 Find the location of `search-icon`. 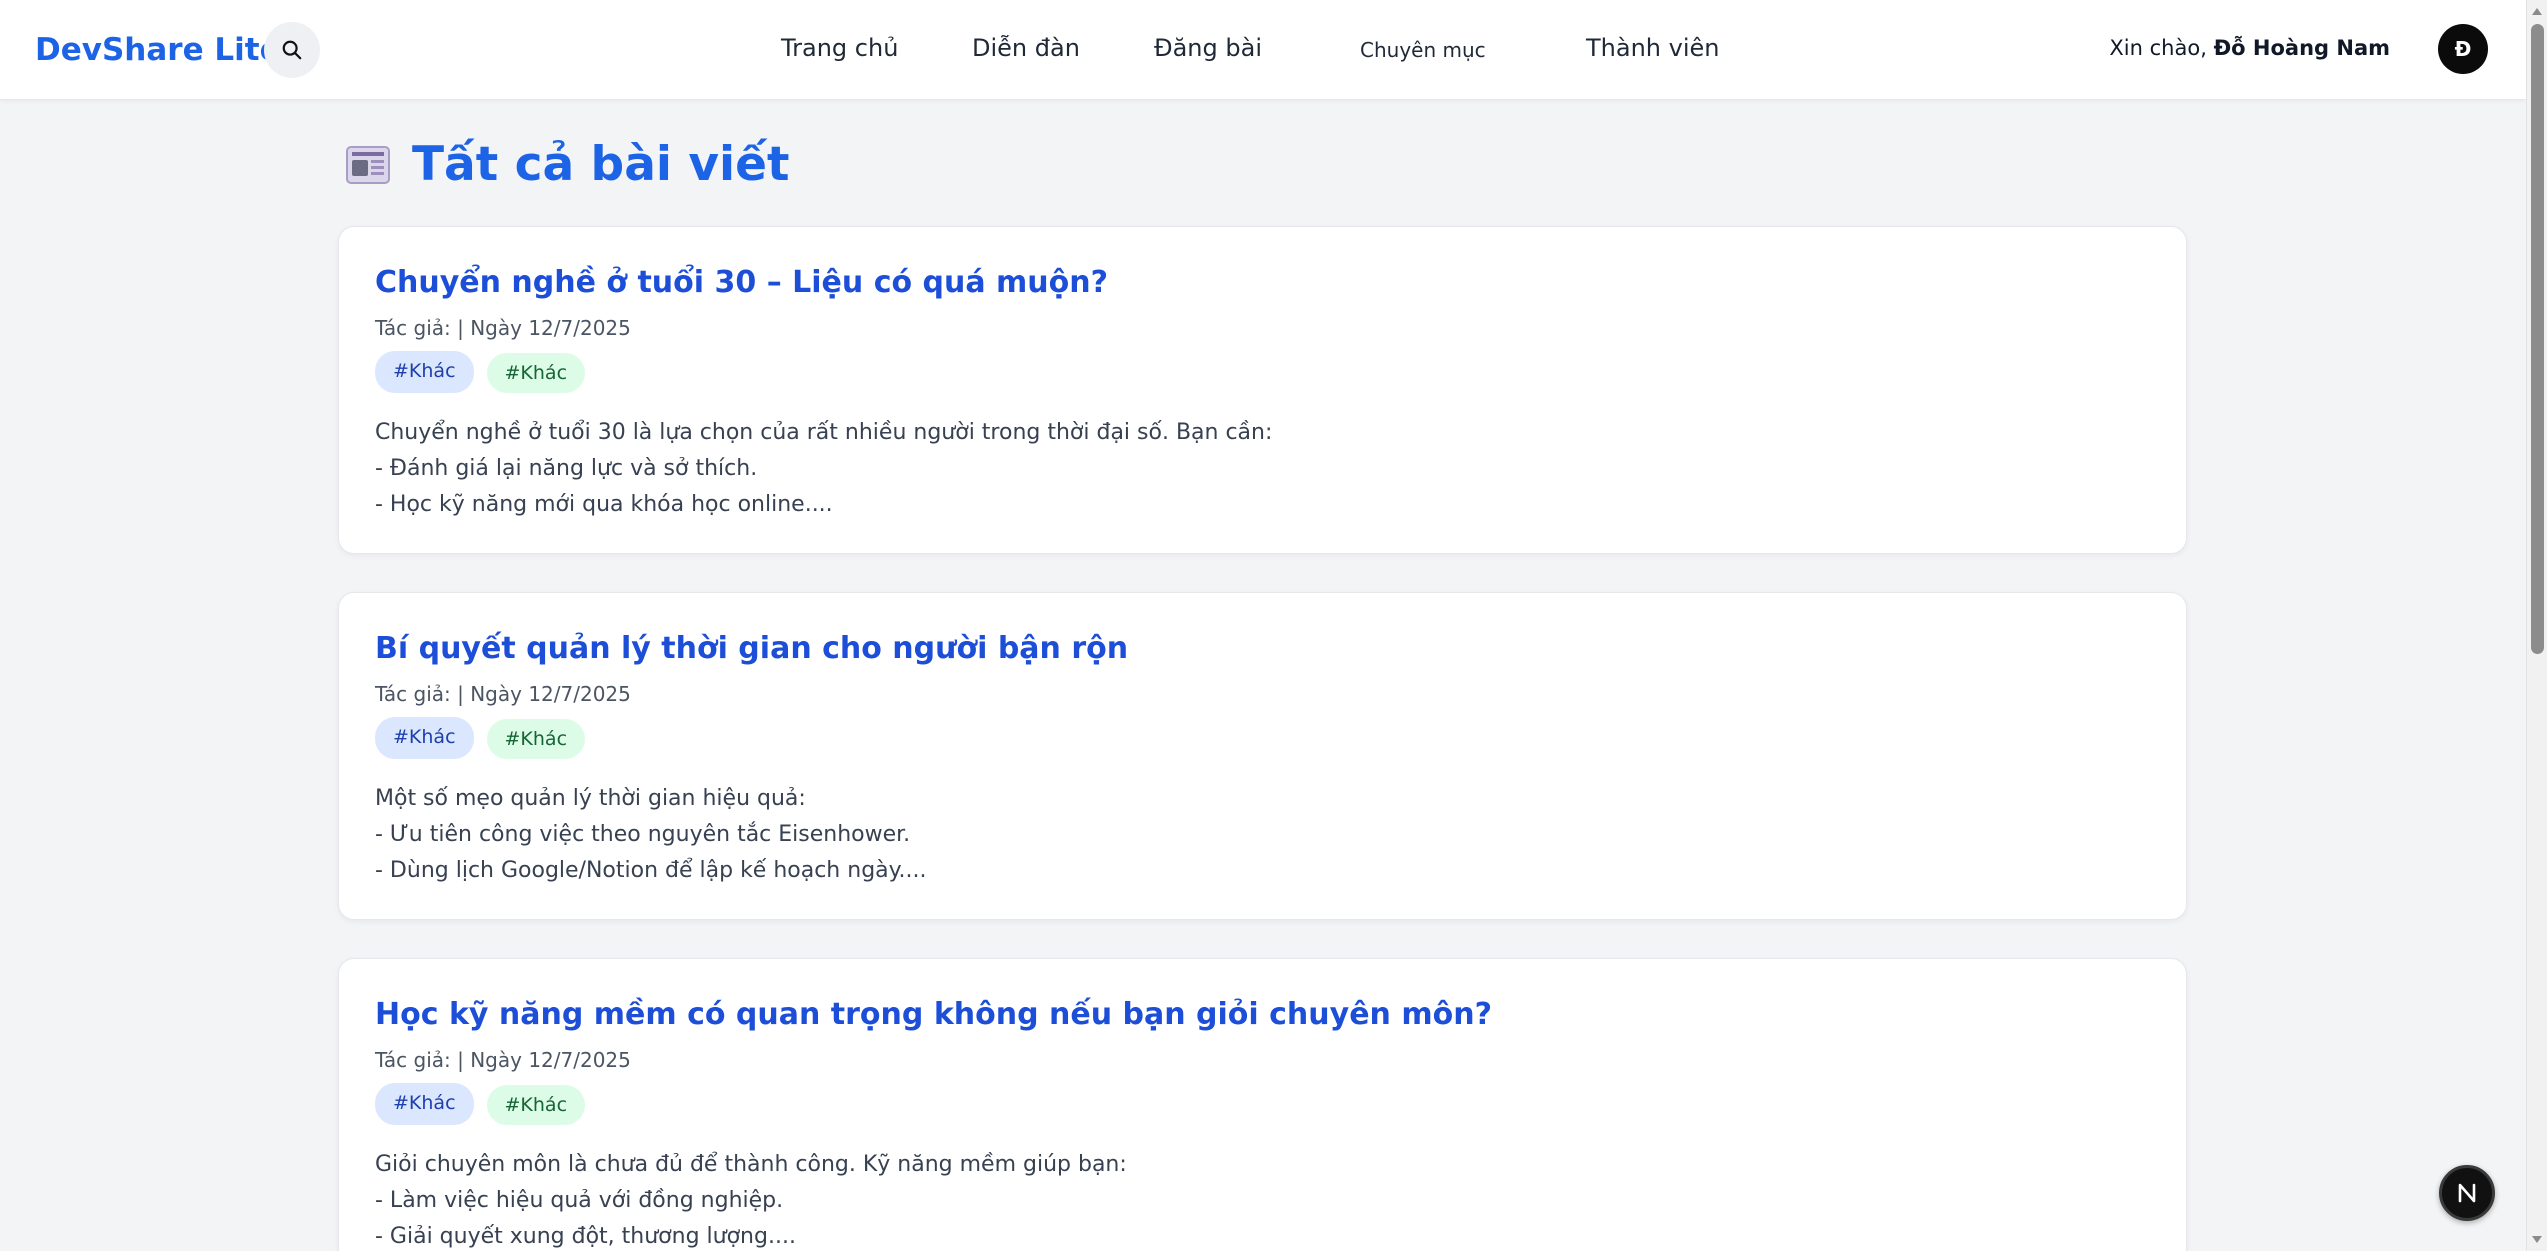

search-icon is located at coordinates (292, 50).